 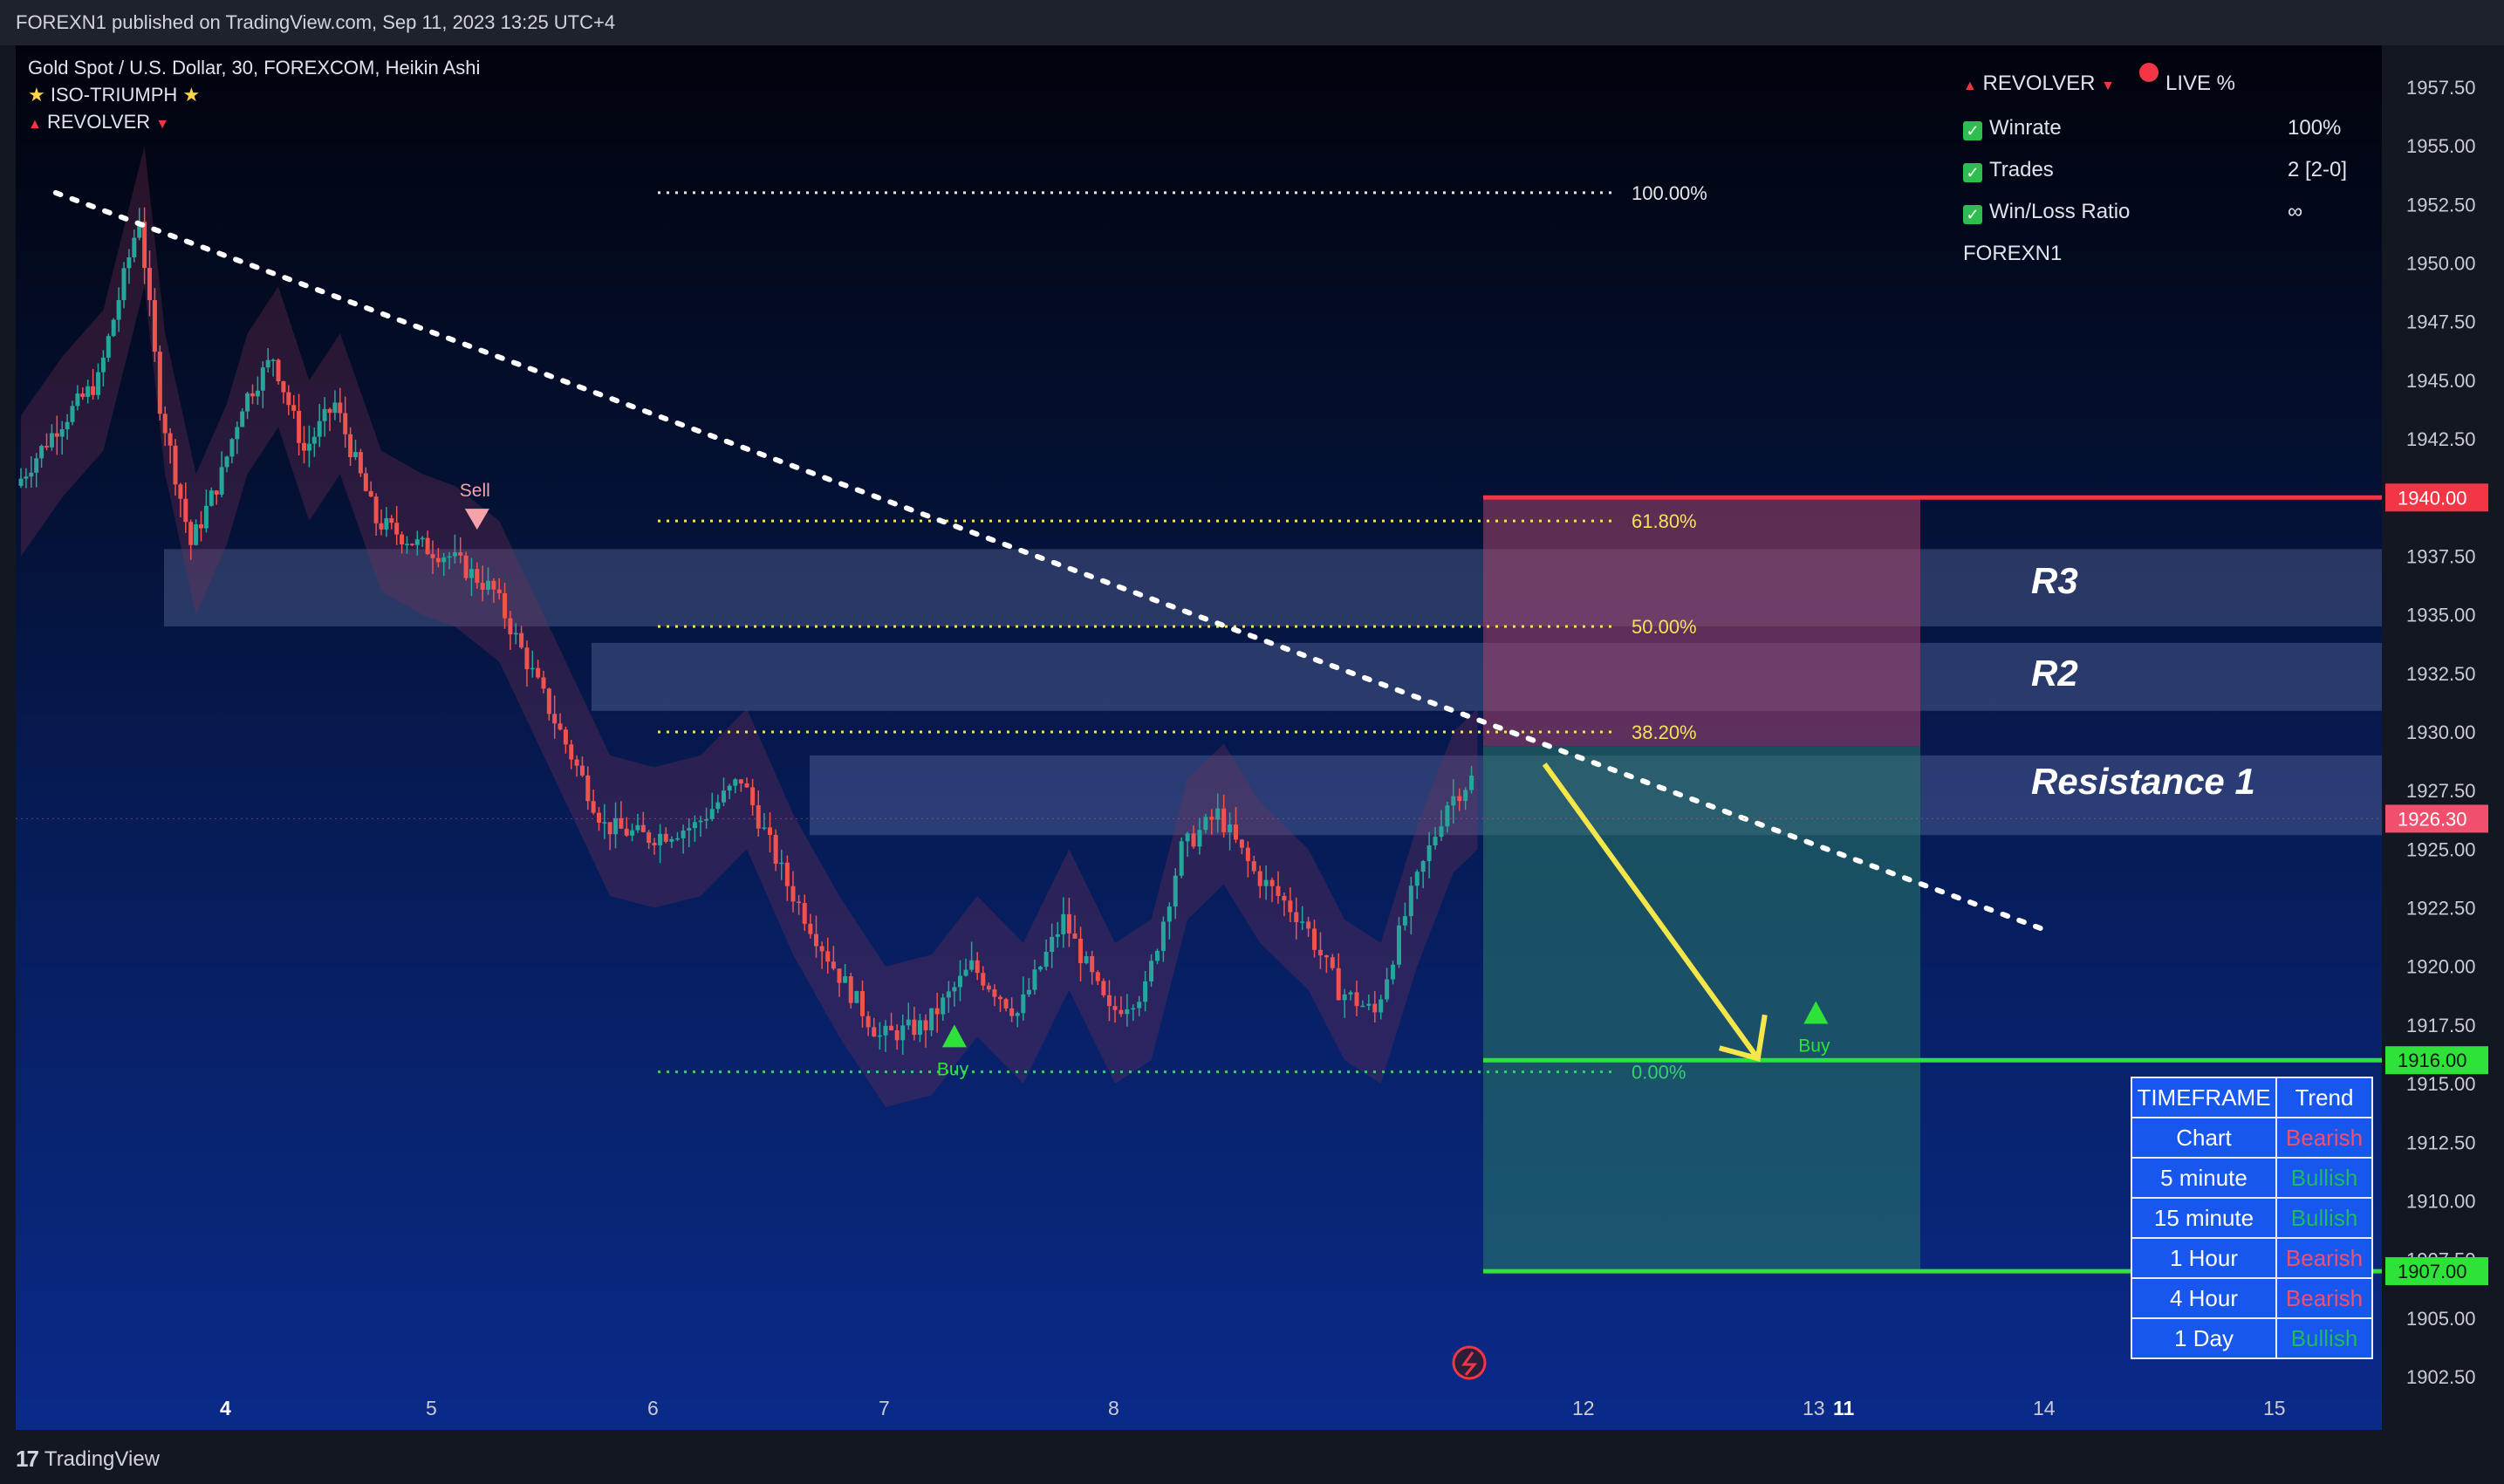 I want to click on table-row: 4 Hour Bearish, so click(x=2252, y=1298).